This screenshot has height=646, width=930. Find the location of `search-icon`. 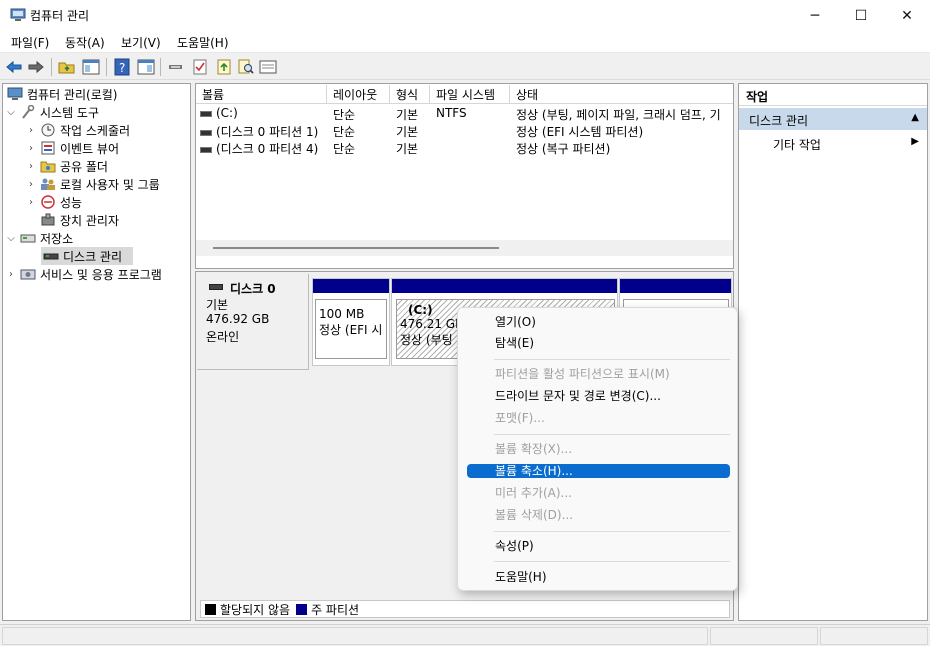

search-icon is located at coordinates (246, 67).